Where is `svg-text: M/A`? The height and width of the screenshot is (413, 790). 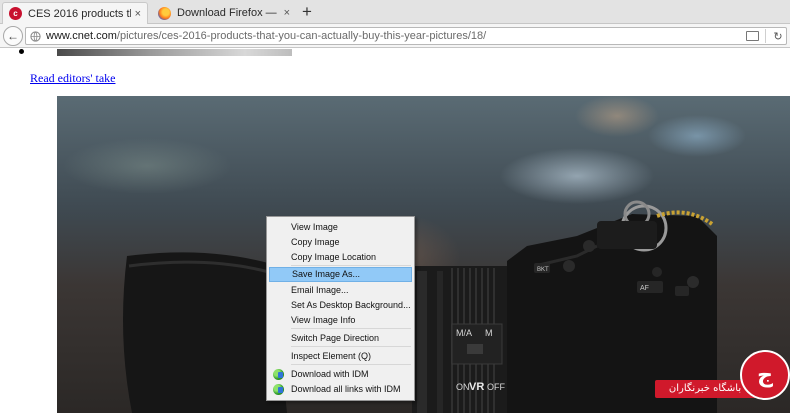 svg-text: M/A is located at coordinates (464, 333).